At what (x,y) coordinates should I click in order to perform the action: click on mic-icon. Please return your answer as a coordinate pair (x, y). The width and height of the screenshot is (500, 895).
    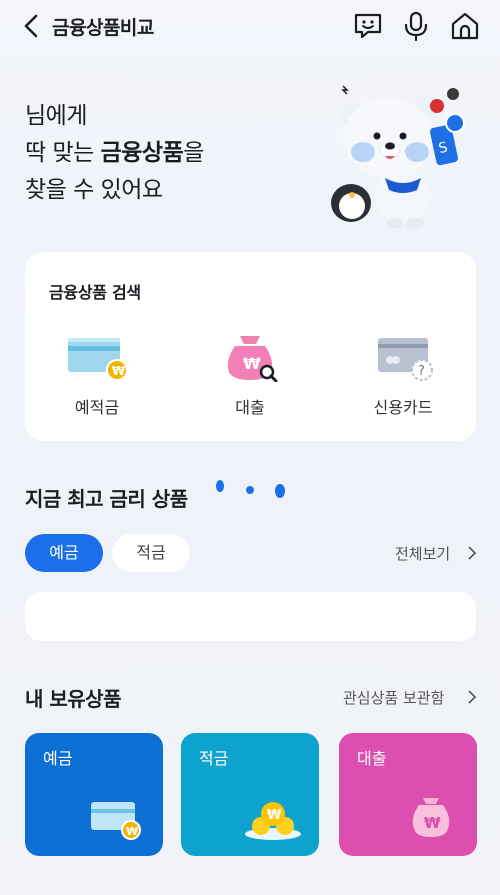
    Looking at the image, I should click on (416, 26).